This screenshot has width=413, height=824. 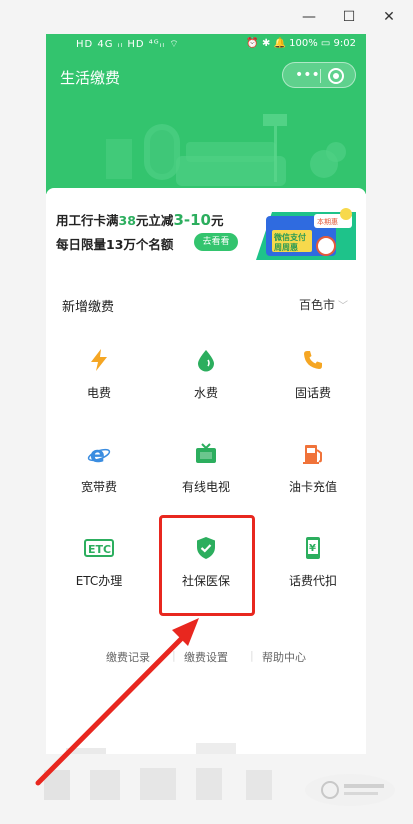 What do you see at coordinates (206, 361) in the screenshot?
I see `water-drop-icon` at bounding box center [206, 361].